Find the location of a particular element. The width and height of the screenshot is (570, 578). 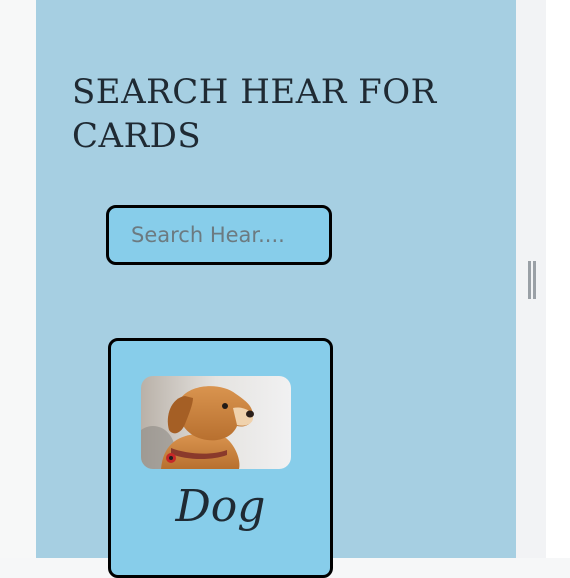

dog-photo-icon is located at coordinates (216, 422).